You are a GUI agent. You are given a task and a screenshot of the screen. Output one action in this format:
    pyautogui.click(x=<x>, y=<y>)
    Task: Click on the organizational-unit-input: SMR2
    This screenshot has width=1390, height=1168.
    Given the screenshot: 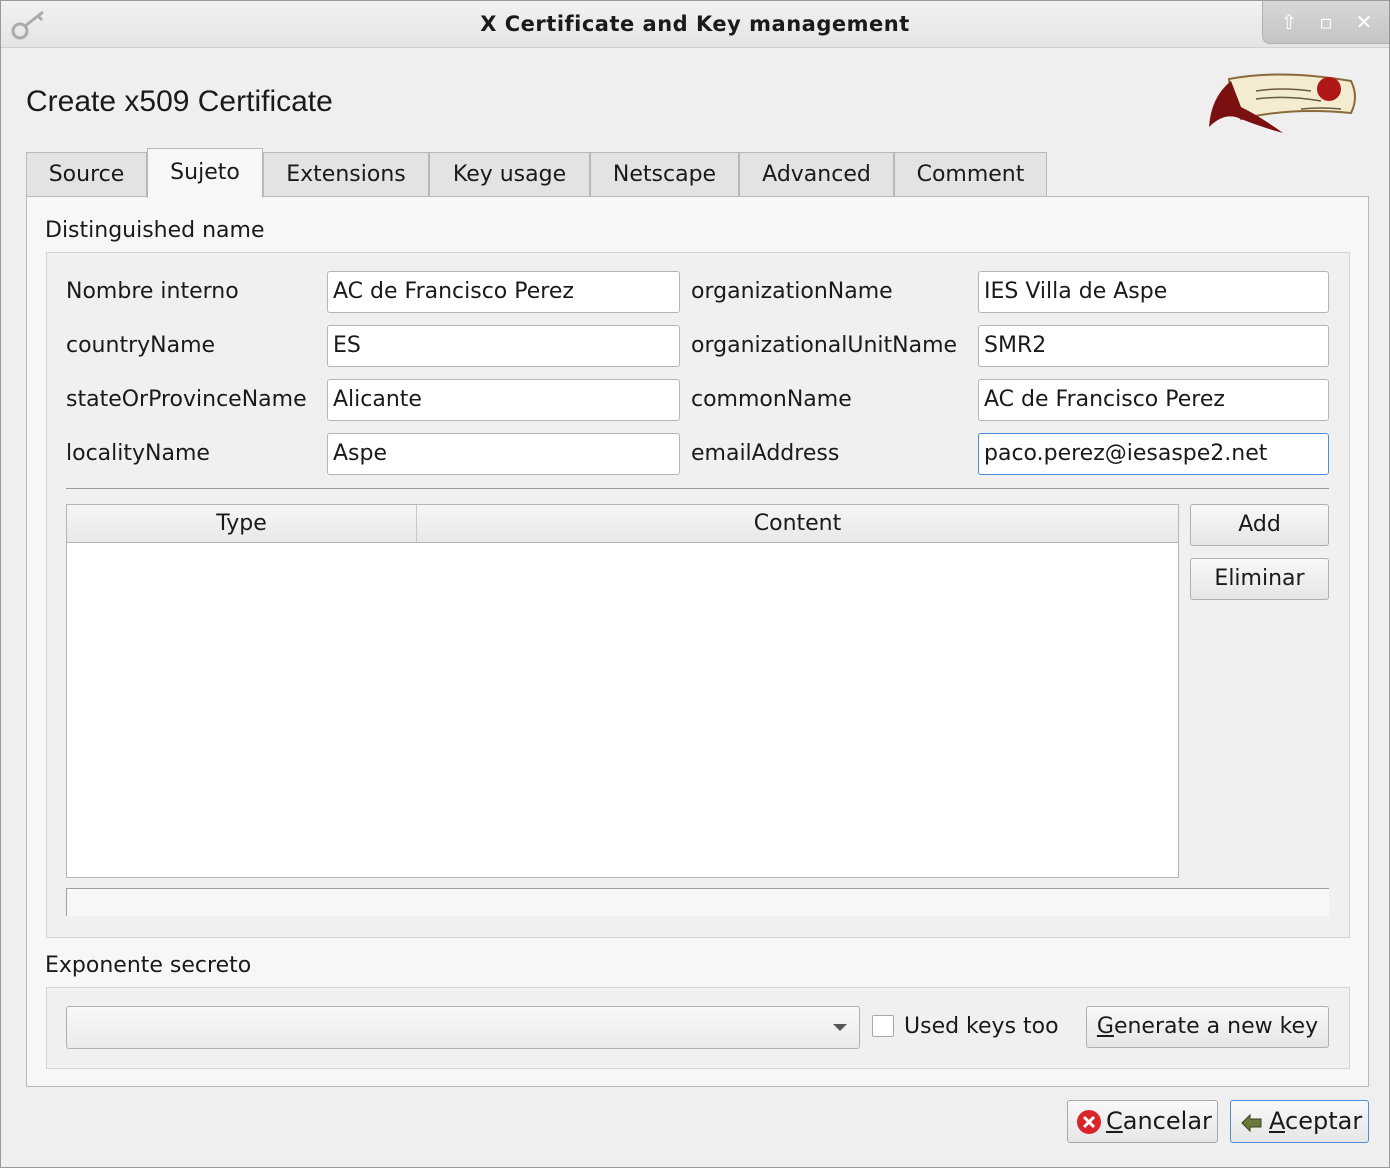 What is the action you would take?
    pyautogui.click(x=1153, y=346)
    